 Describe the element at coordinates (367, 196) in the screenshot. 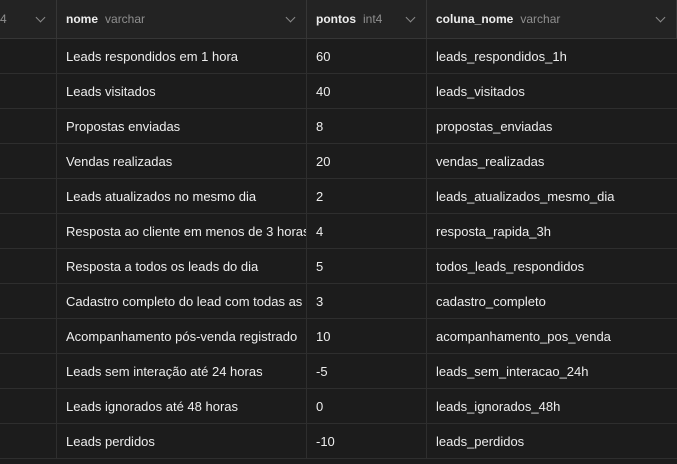

I see `cell-pontos: 2` at that location.